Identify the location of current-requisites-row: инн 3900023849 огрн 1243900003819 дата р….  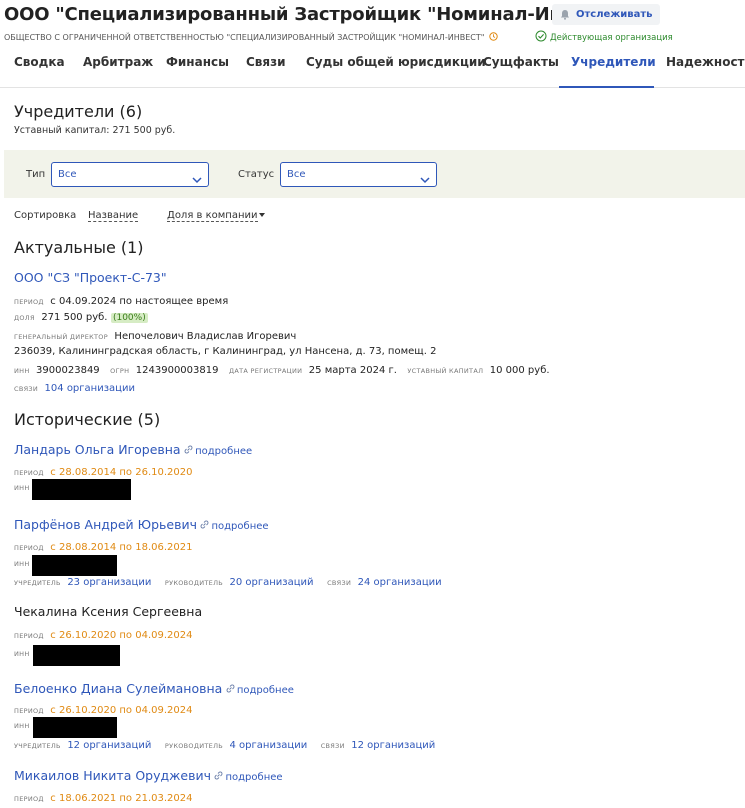
(282, 369).